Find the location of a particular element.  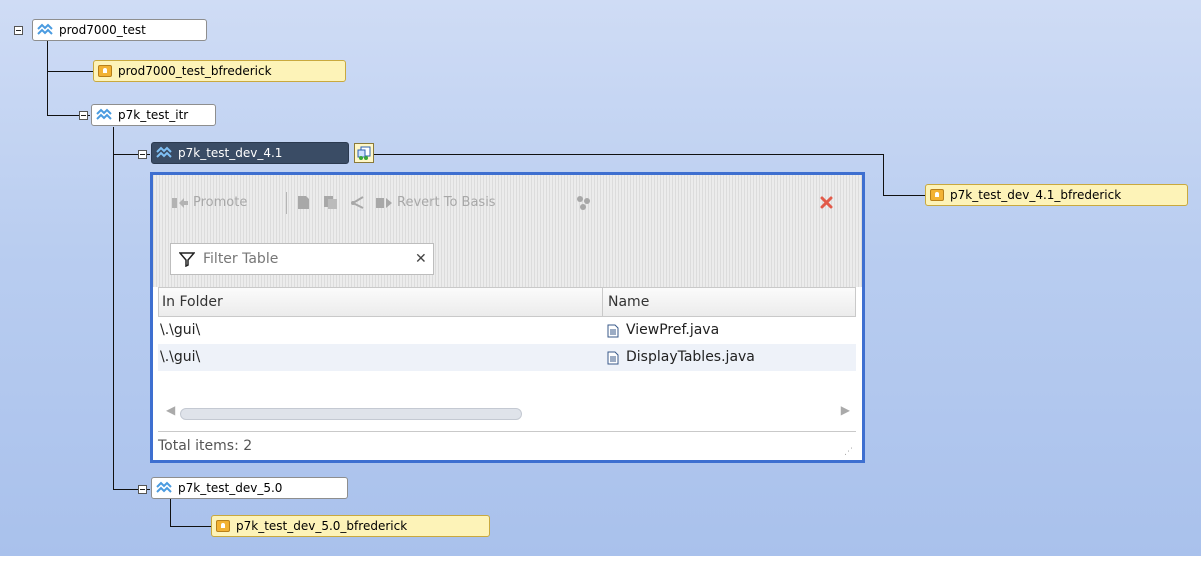

close-panel-button is located at coordinates (826, 202).